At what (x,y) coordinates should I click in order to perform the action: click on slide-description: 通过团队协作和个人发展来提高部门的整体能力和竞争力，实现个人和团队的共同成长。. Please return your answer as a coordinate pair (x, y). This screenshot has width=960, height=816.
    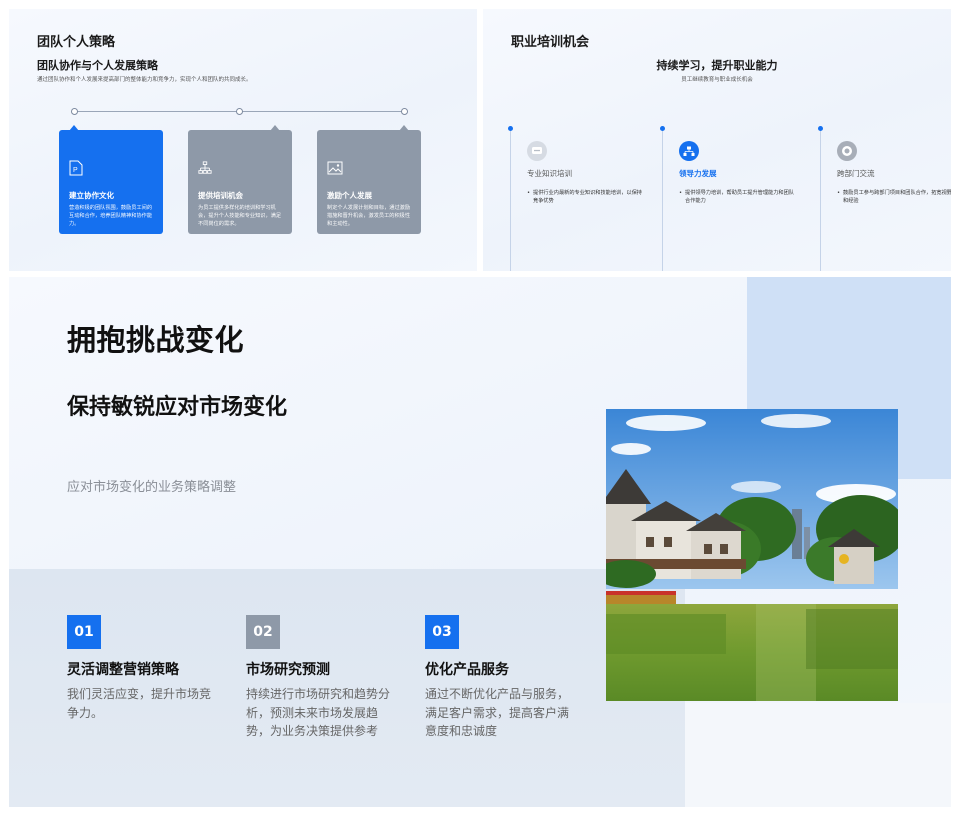
    Looking at the image, I should click on (144, 80).